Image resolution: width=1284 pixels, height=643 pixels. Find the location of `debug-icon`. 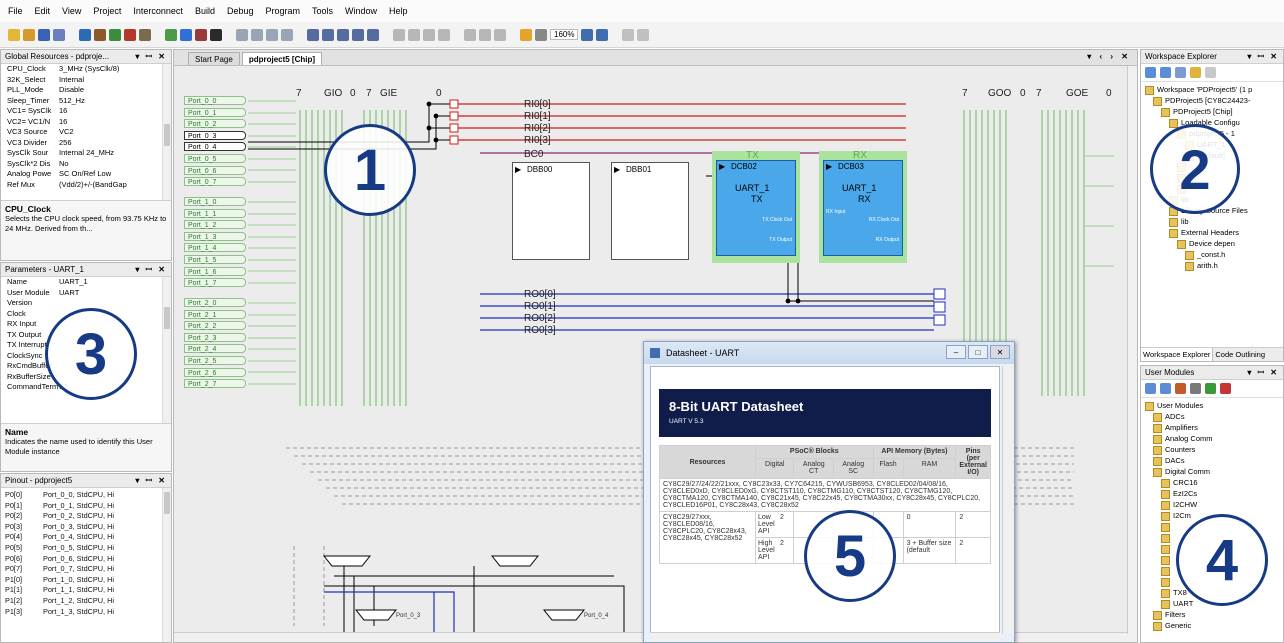

debug-icon is located at coordinates (216, 34).